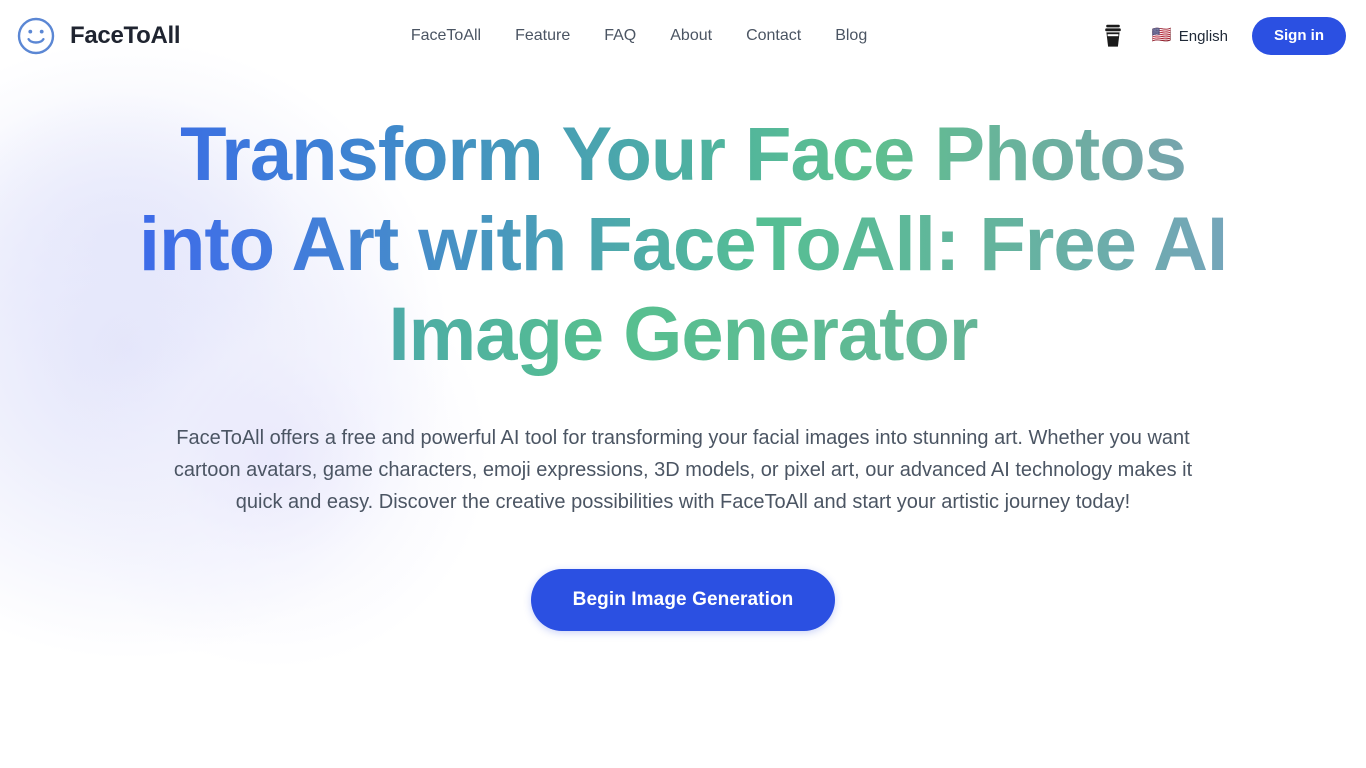 This screenshot has height=768, width=1366. I want to click on hero-title-line-1: Transform Your Face Photos, so click(683, 155).